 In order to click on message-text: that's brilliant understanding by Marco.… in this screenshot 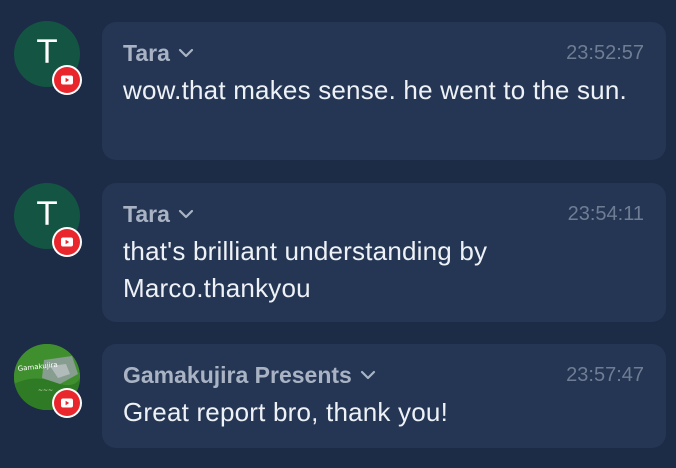, I will do `click(305, 269)`.